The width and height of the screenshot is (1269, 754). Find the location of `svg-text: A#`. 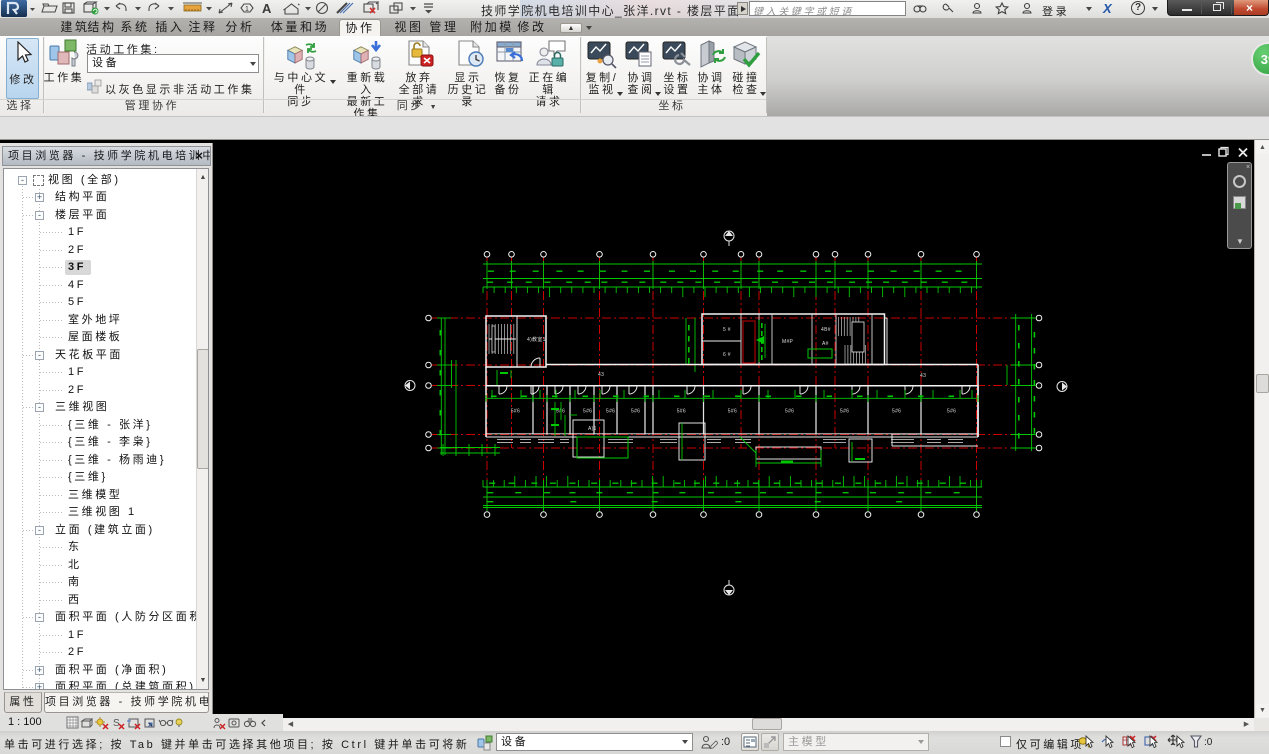

svg-text: A# is located at coordinates (825, 344).